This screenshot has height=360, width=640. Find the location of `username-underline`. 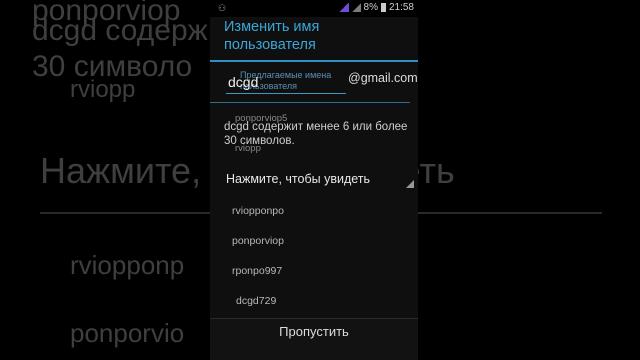

username-underline is located at coordinates (286, 93).